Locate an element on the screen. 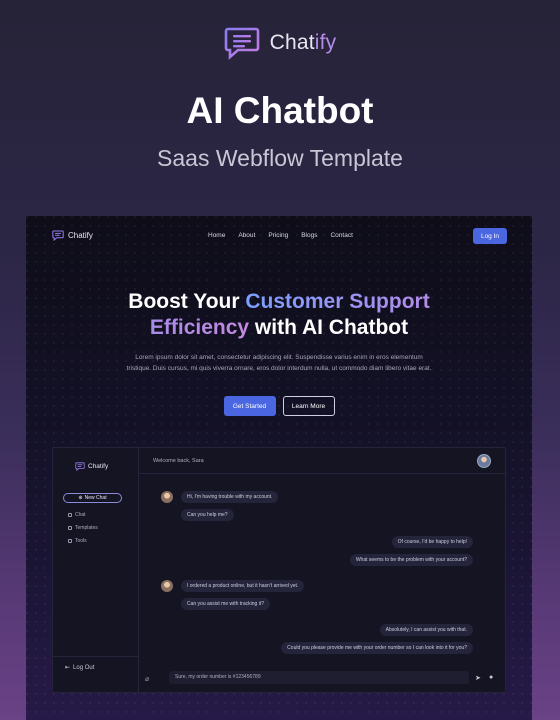 This screenshot has width=560, height=720. message-user: Can you help me? is located at coordinates (207, 515).